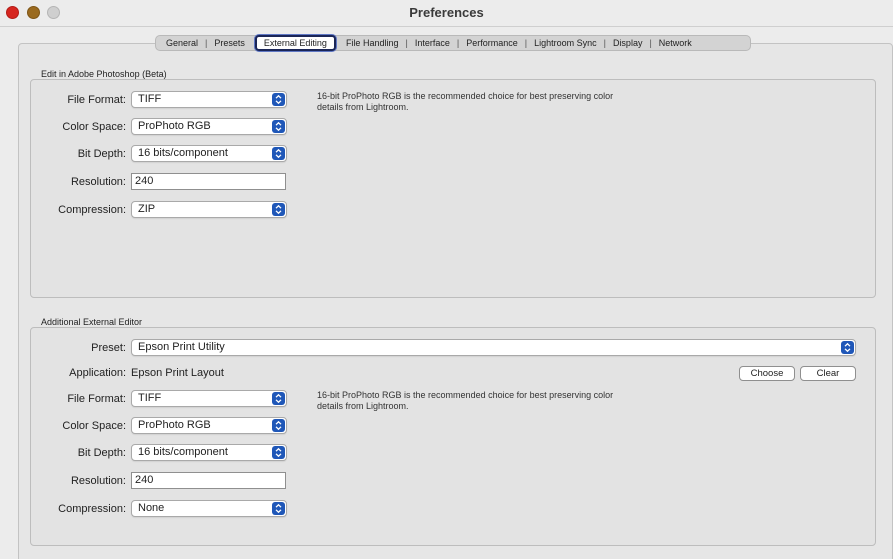 This screenshot has width=893, height=559. Describe the element at coordinates (181, 347) in the screenshot. I see `preset-value: Epson Print Utility` at that location.